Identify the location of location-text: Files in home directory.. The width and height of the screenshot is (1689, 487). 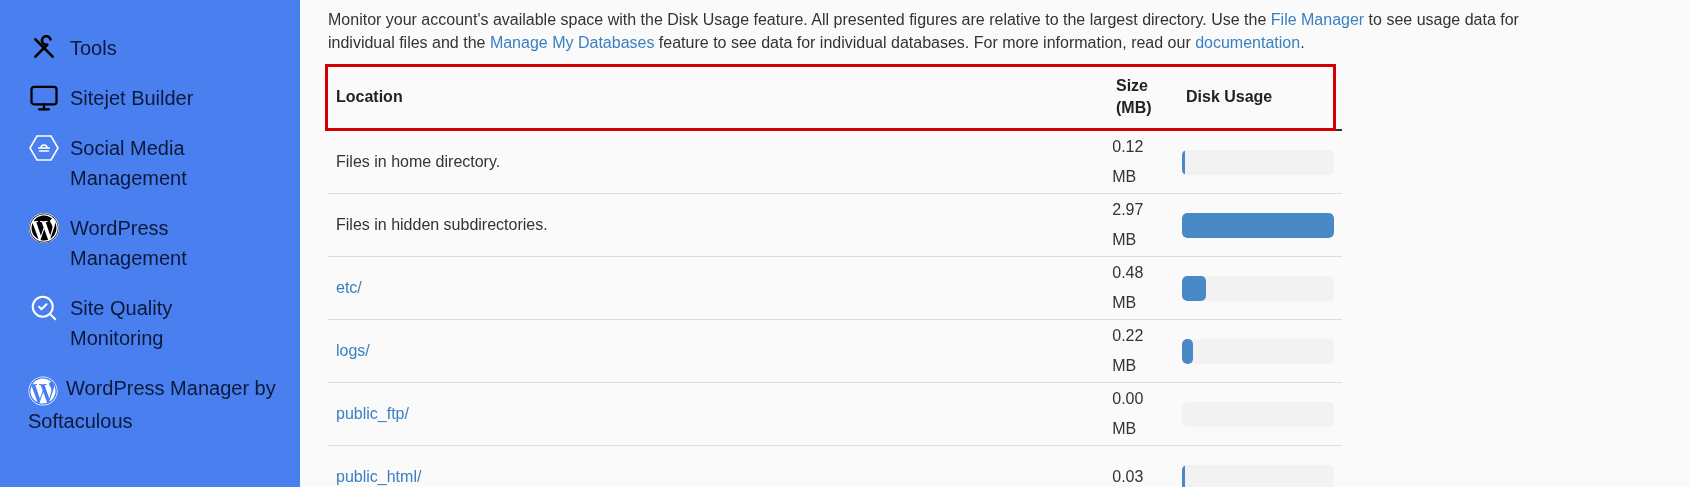
(418, 161).